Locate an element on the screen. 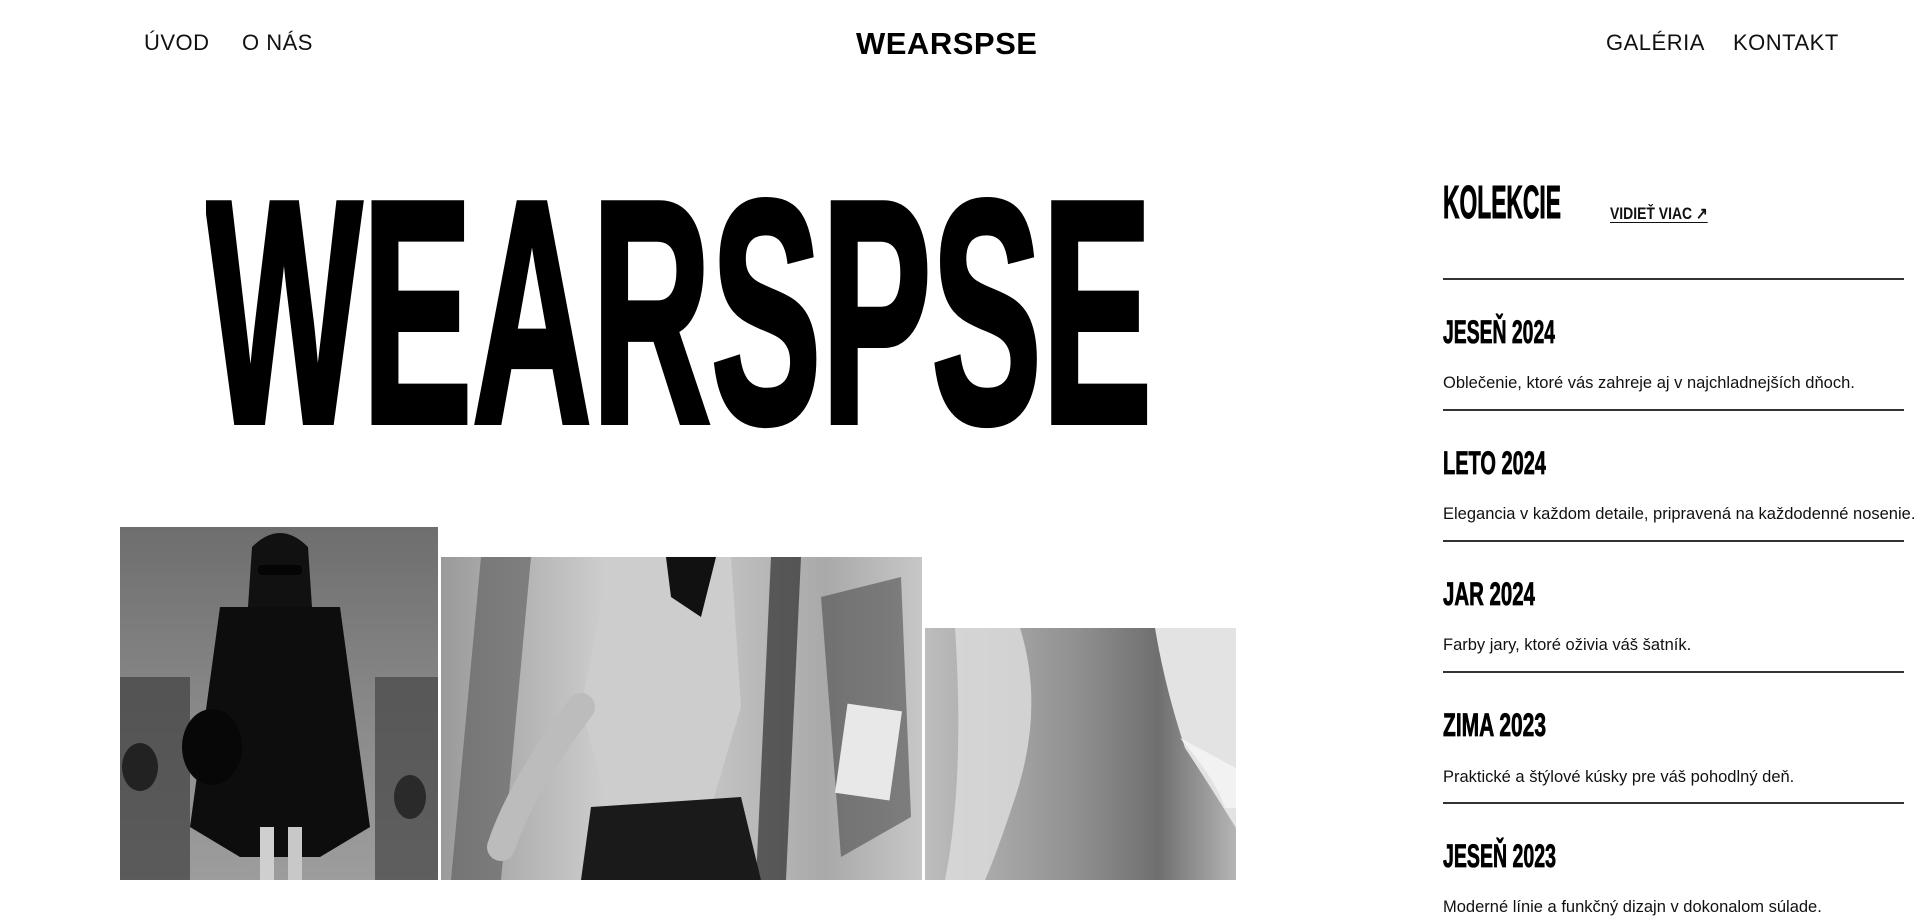 The height and width of the screenshot is (916, 1915). collections-heading: KOLEKCIE is located at coordinates (1502, 202).